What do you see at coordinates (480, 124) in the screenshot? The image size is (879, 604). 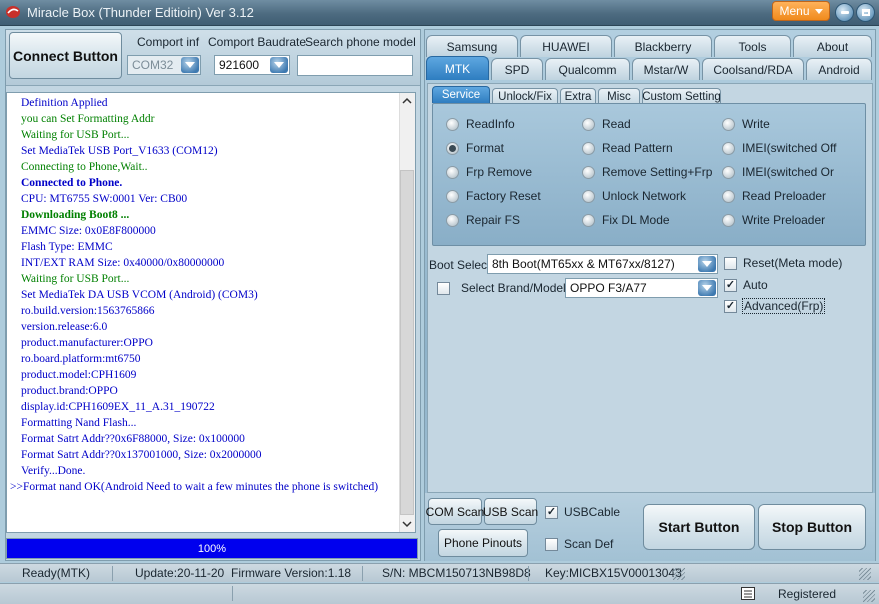 I see `option-readinfo: ReadInfo` at bounding box center [480, 124].